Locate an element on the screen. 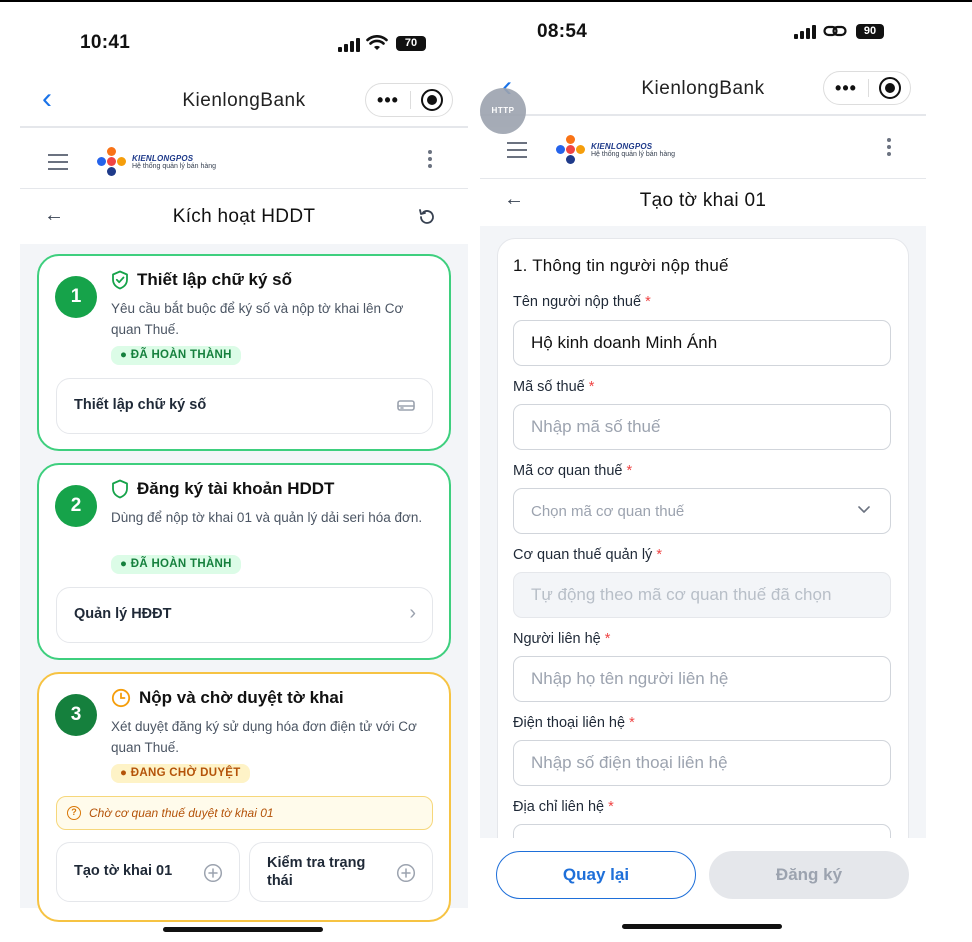 This screenshot has height=942, width=972. page-title: Tạo tờ khai 01 is located at coordinates (703, 200).